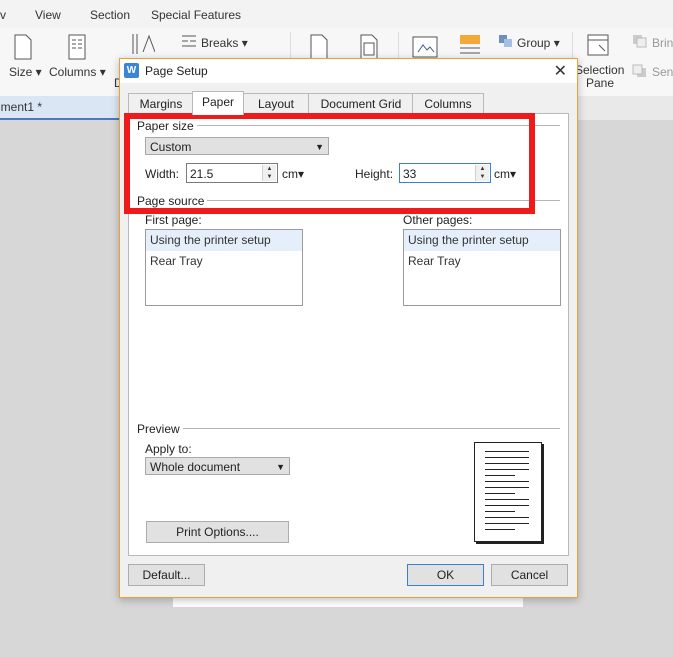 The width and height of the screenshot is (673, 657). Describe the element at coordinates (662, 43) in the screenshot. I see `bring-forward-button: Brin` at that location.